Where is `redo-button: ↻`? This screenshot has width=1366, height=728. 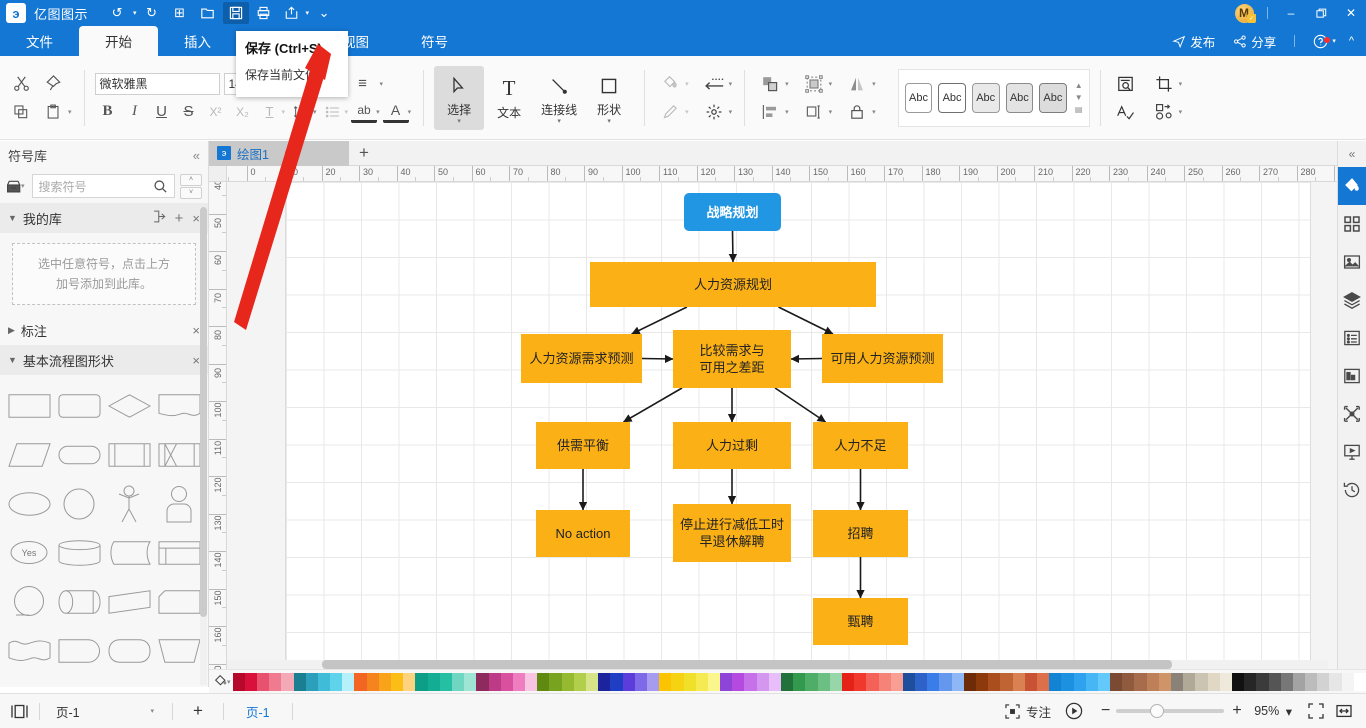
redo-button: ↻ is located at coordinates (152, 13).